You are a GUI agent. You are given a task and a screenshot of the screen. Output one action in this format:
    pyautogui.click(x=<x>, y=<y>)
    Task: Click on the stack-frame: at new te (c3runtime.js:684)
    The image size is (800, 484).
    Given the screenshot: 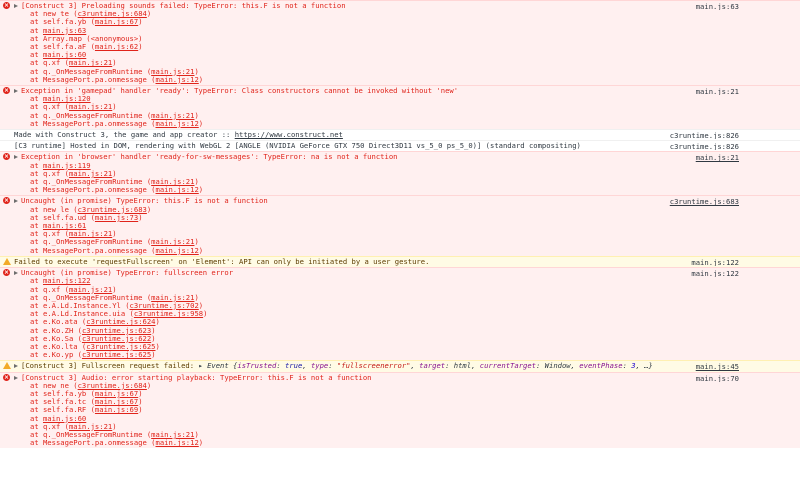 What is the action you would take?
    pyautogui.click(x=91, y=14)
    